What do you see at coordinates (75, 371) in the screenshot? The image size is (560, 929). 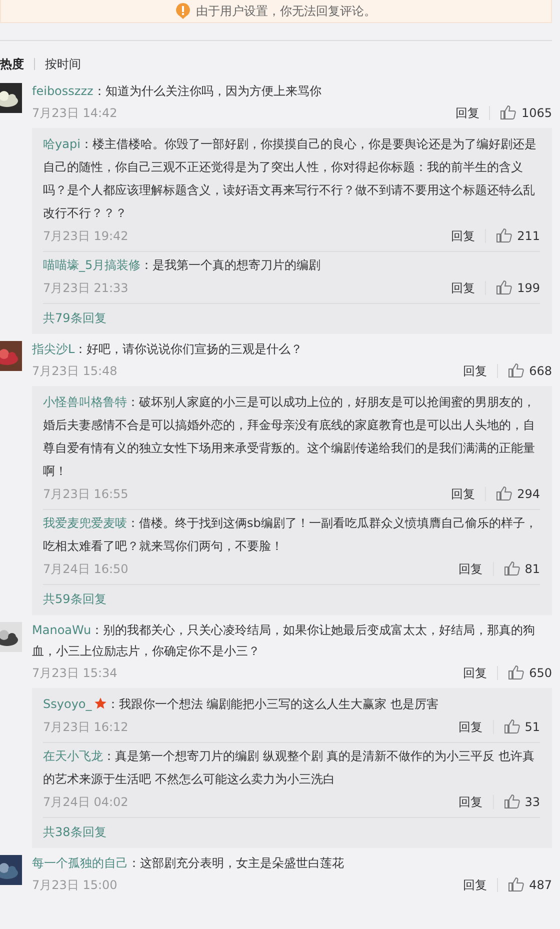 I see `comment-date: 7月23日 15:48` at bounding box center [75, 371].